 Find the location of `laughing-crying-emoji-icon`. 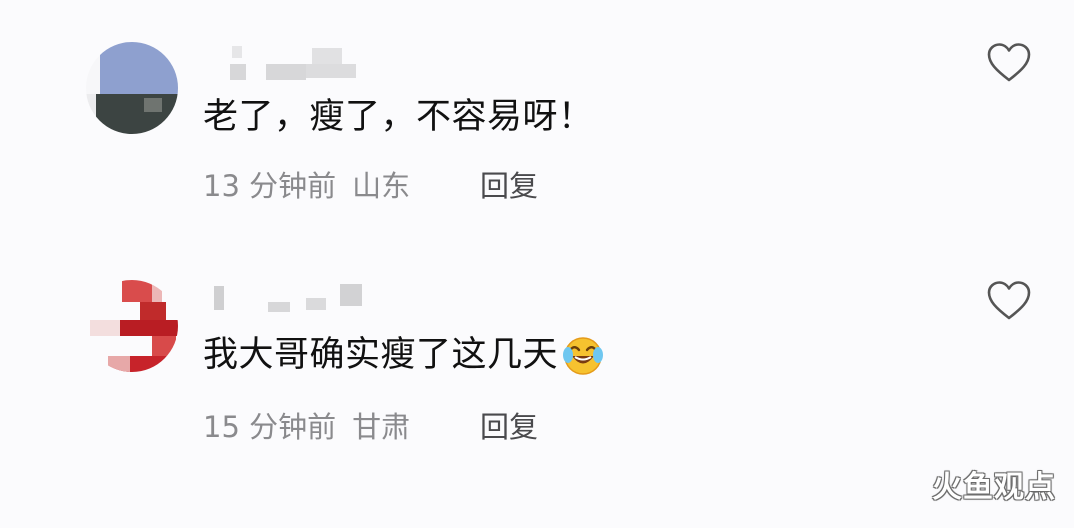

laughing-crying-emoji-icon is located at coordinates (583, 356).